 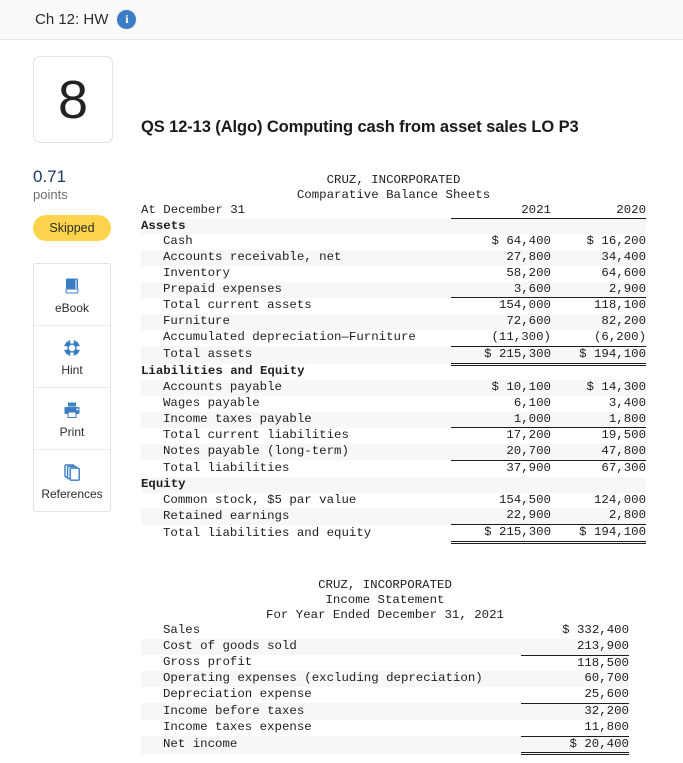 I want to click on tool-group: eBook Hint Print References, so click(x=72, y=388).